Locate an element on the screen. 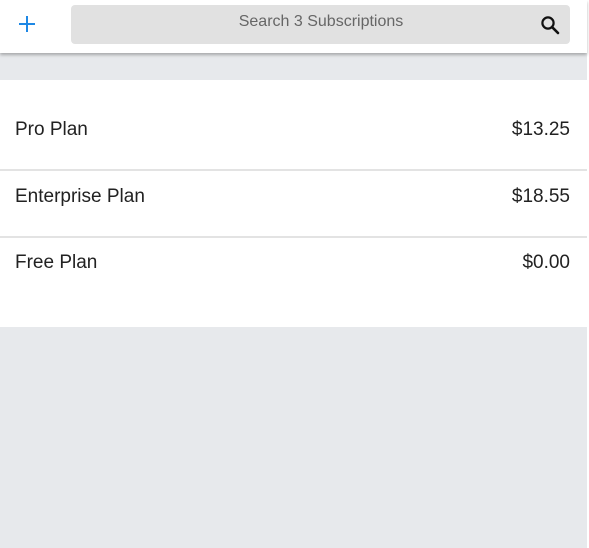 Image resolution: width=589 pixels, height=548 pixels. search-input is located at coordinates (321, 21).